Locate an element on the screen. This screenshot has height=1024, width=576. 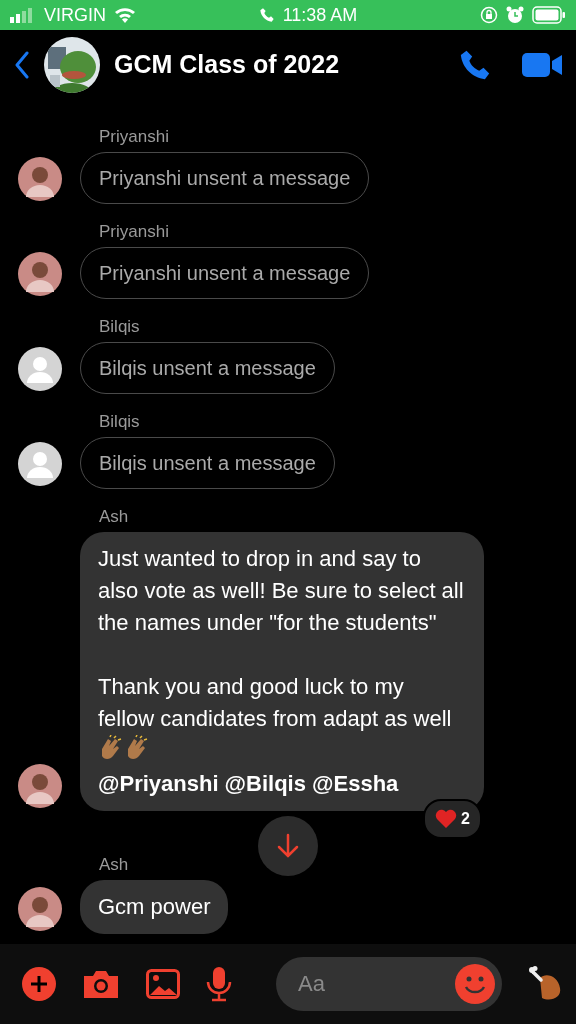
quick-reaction-button is located at coordinates (545, 984).